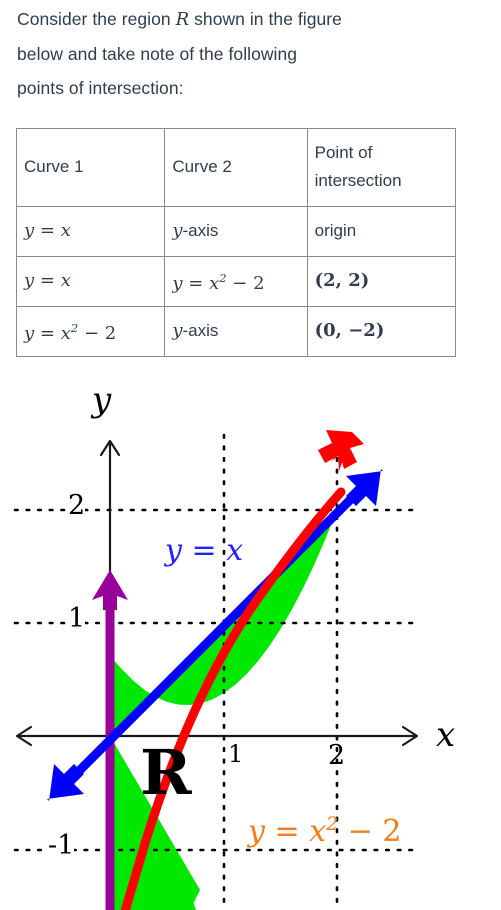 This screenshot has height=910, width=501. I want to click on r3c1-exponent: 2, so click(74, 328).